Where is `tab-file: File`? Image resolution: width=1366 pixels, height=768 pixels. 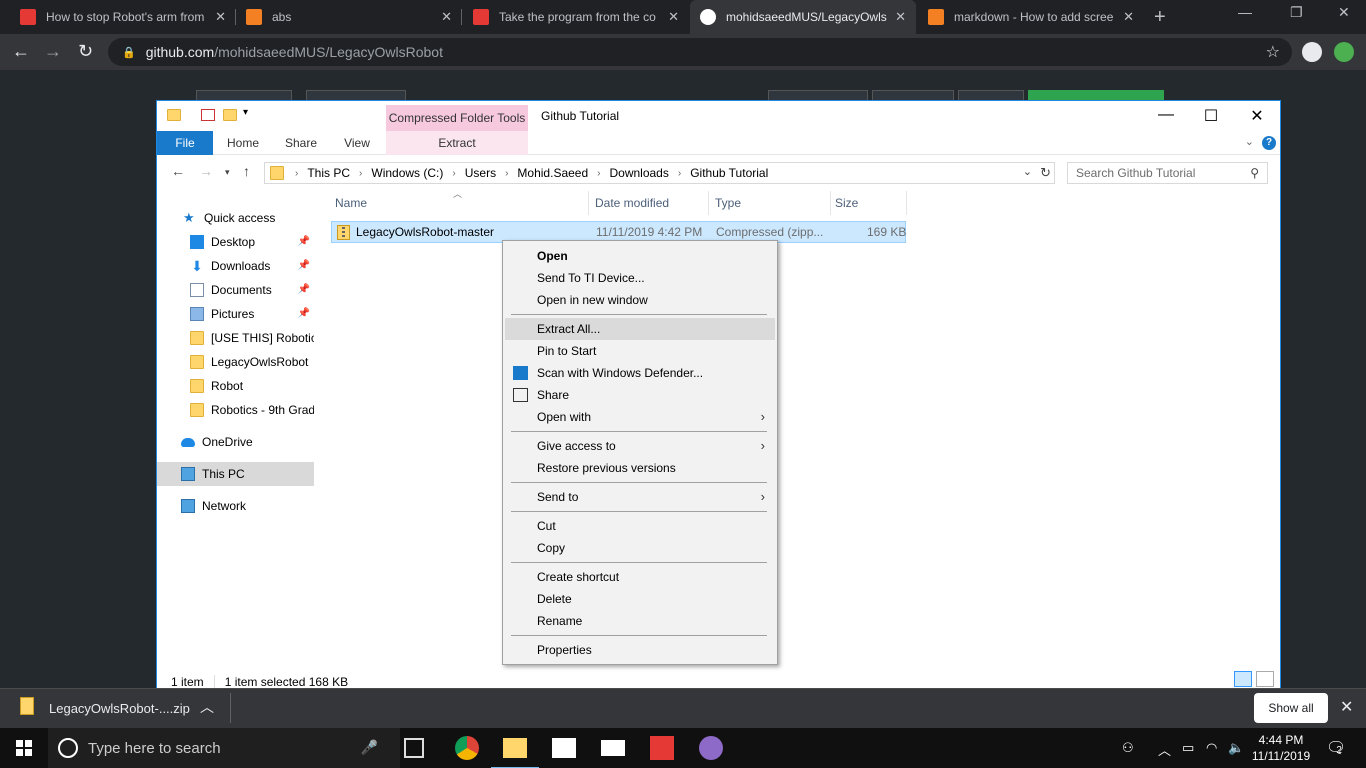 tab-file: File is located at coordinates (185, 143).